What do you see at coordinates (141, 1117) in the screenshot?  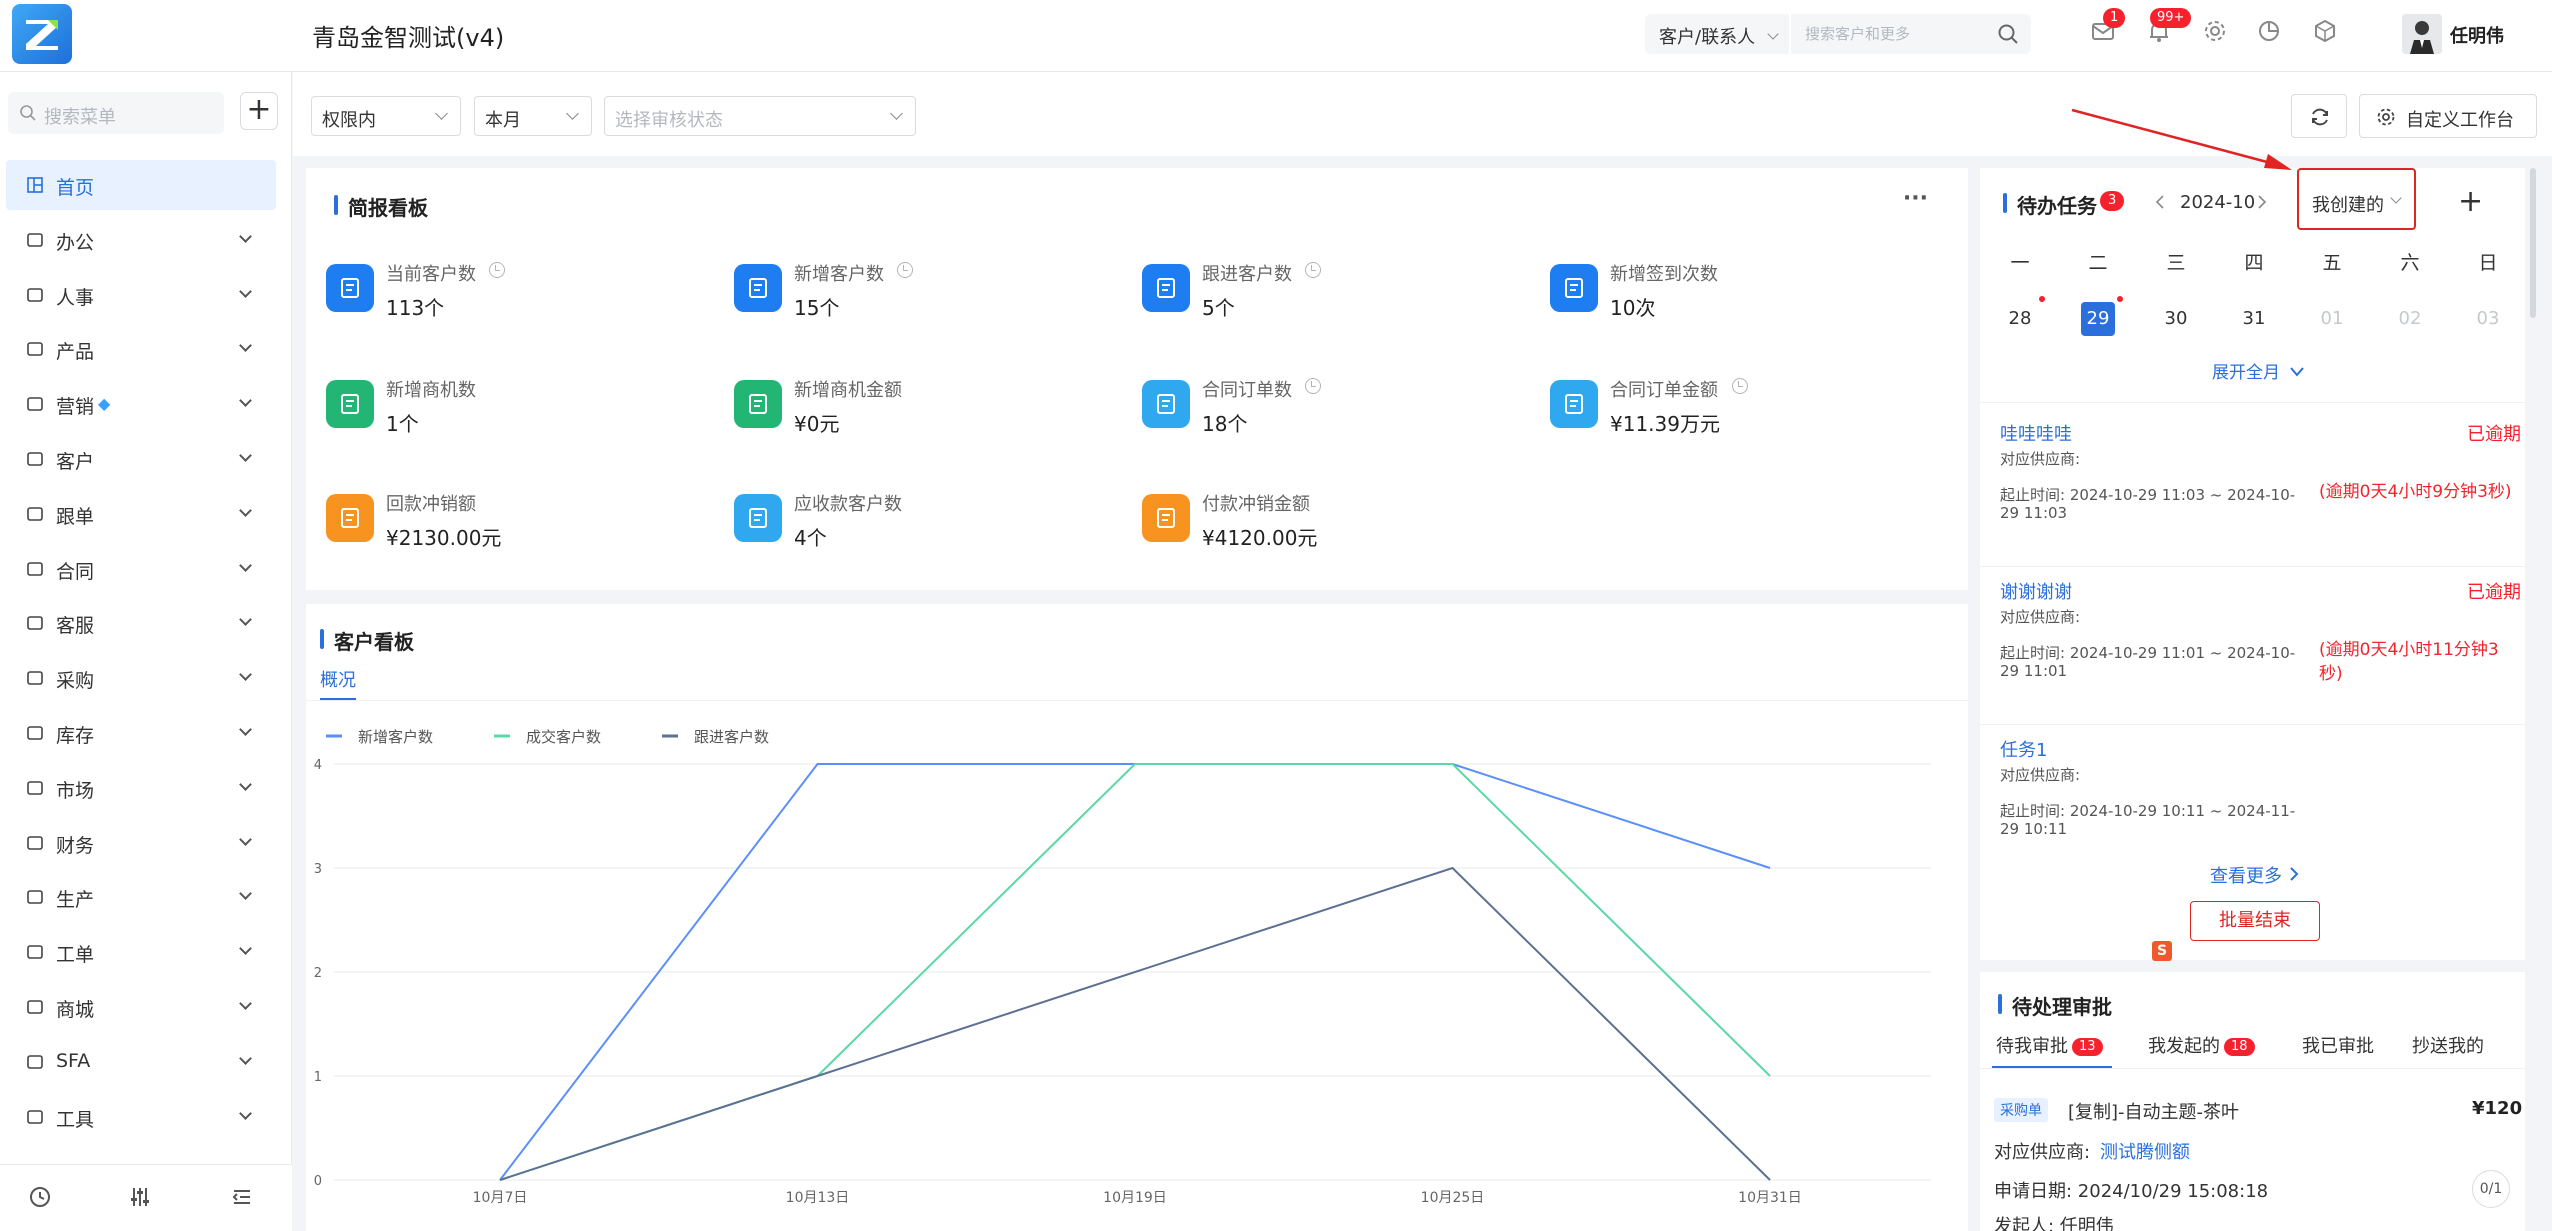 I see `sidebar-item-17: 工具` at bounding box center [141, 1117].